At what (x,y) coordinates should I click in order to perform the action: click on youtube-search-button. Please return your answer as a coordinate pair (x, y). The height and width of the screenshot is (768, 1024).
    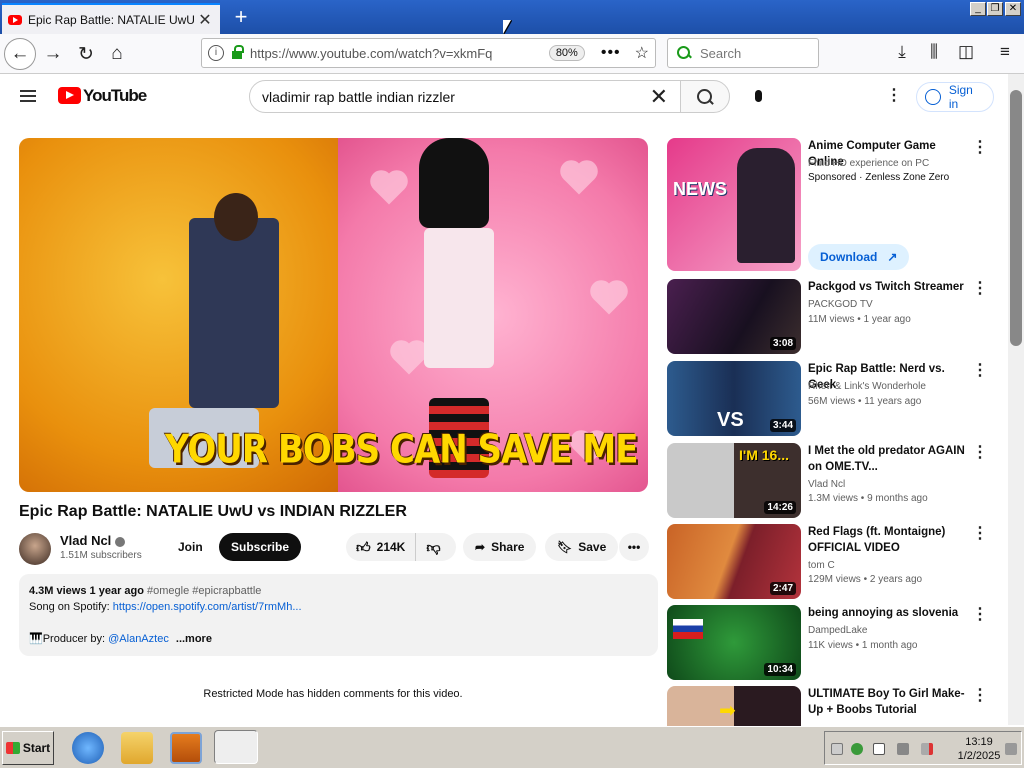
    Looking at the image, I should click on (705, 96).